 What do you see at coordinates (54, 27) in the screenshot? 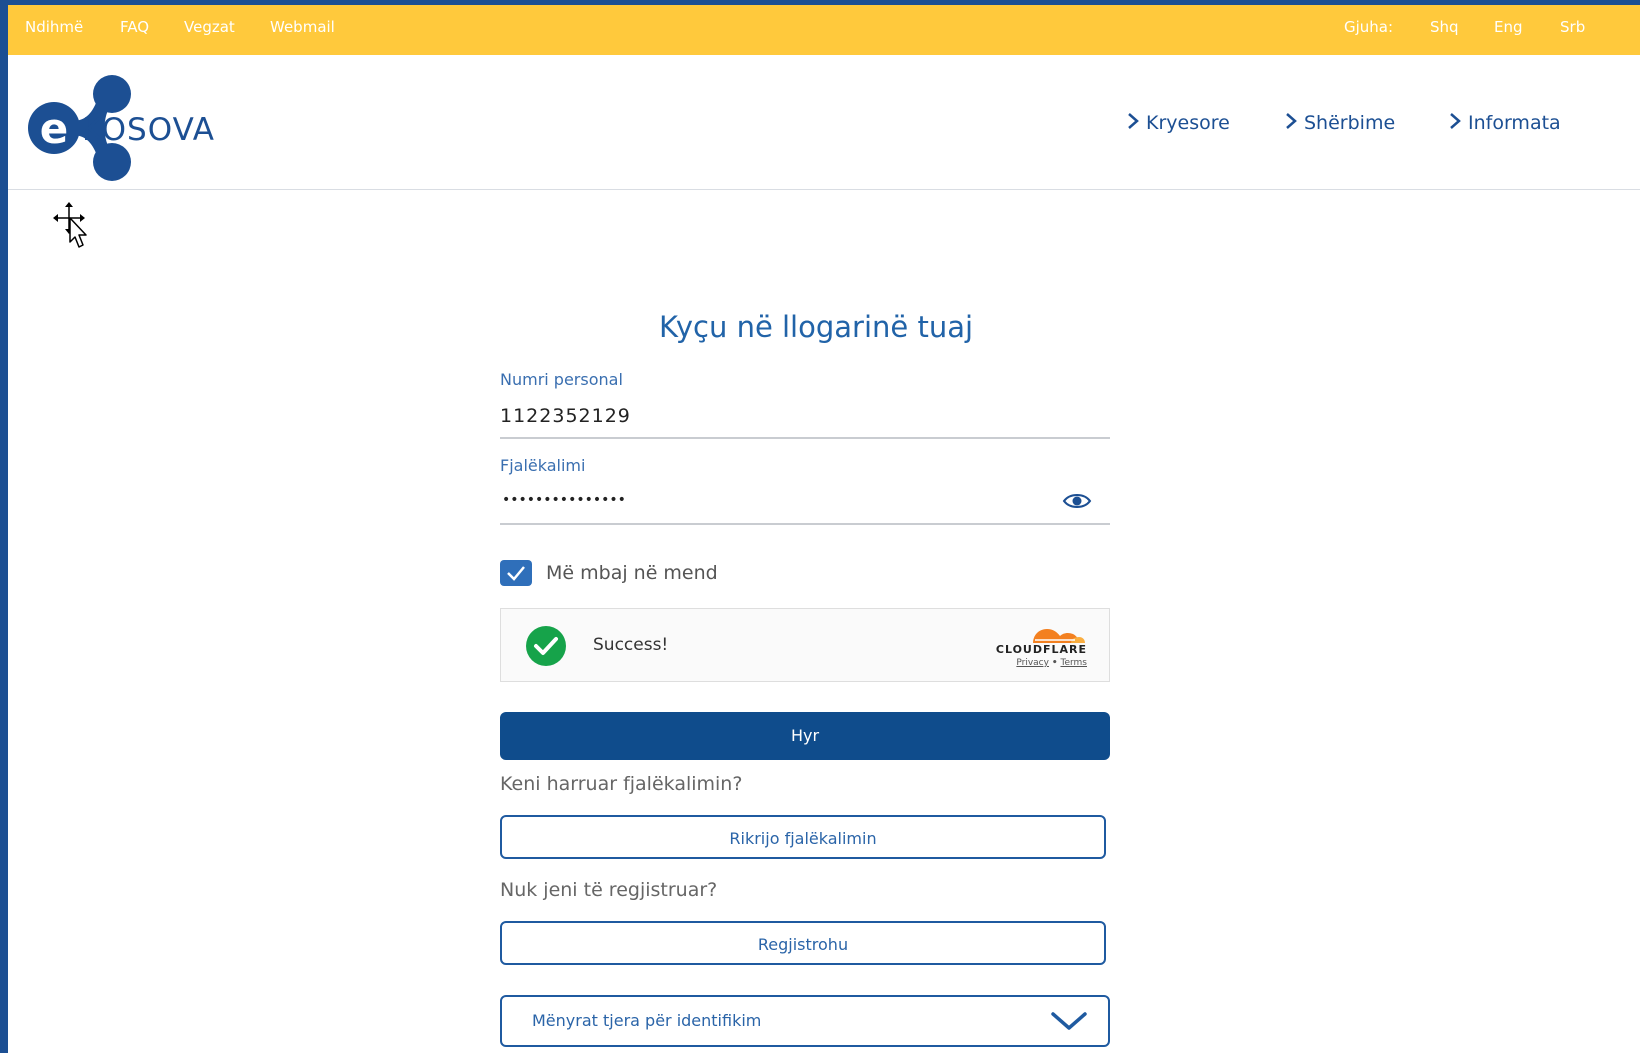
I see `help-link: Ndihmë` at bounding box center [54, 27].